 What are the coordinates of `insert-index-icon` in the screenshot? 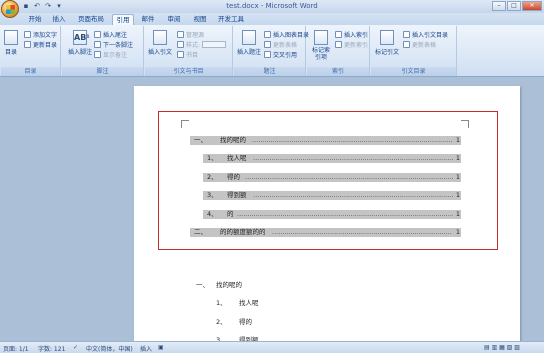 It's located at (338, 34).